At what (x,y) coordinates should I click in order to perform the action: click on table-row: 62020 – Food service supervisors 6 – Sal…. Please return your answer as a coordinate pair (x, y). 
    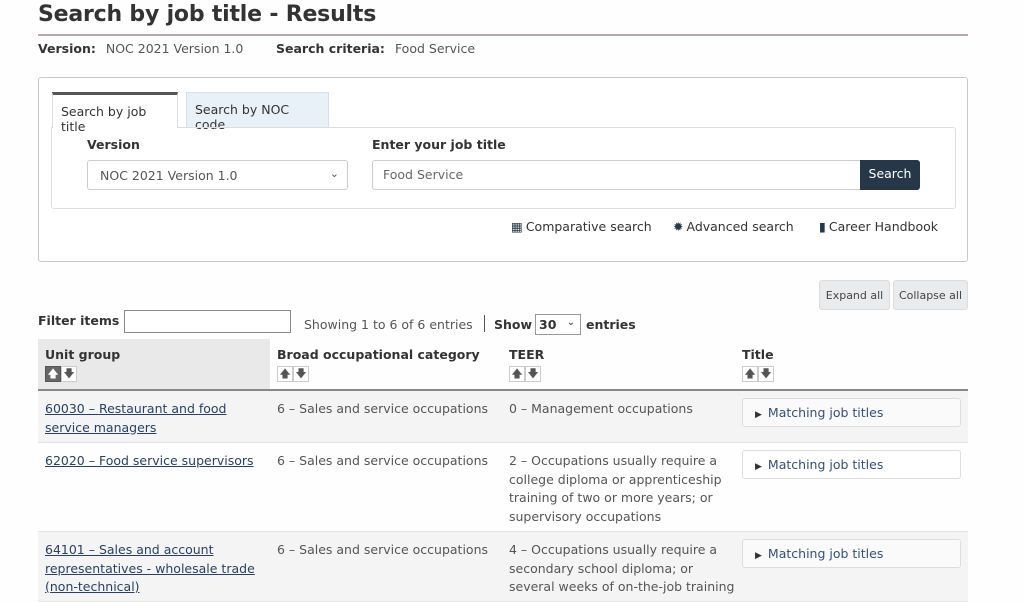
    Looking at the image, I should click on (503, 487).